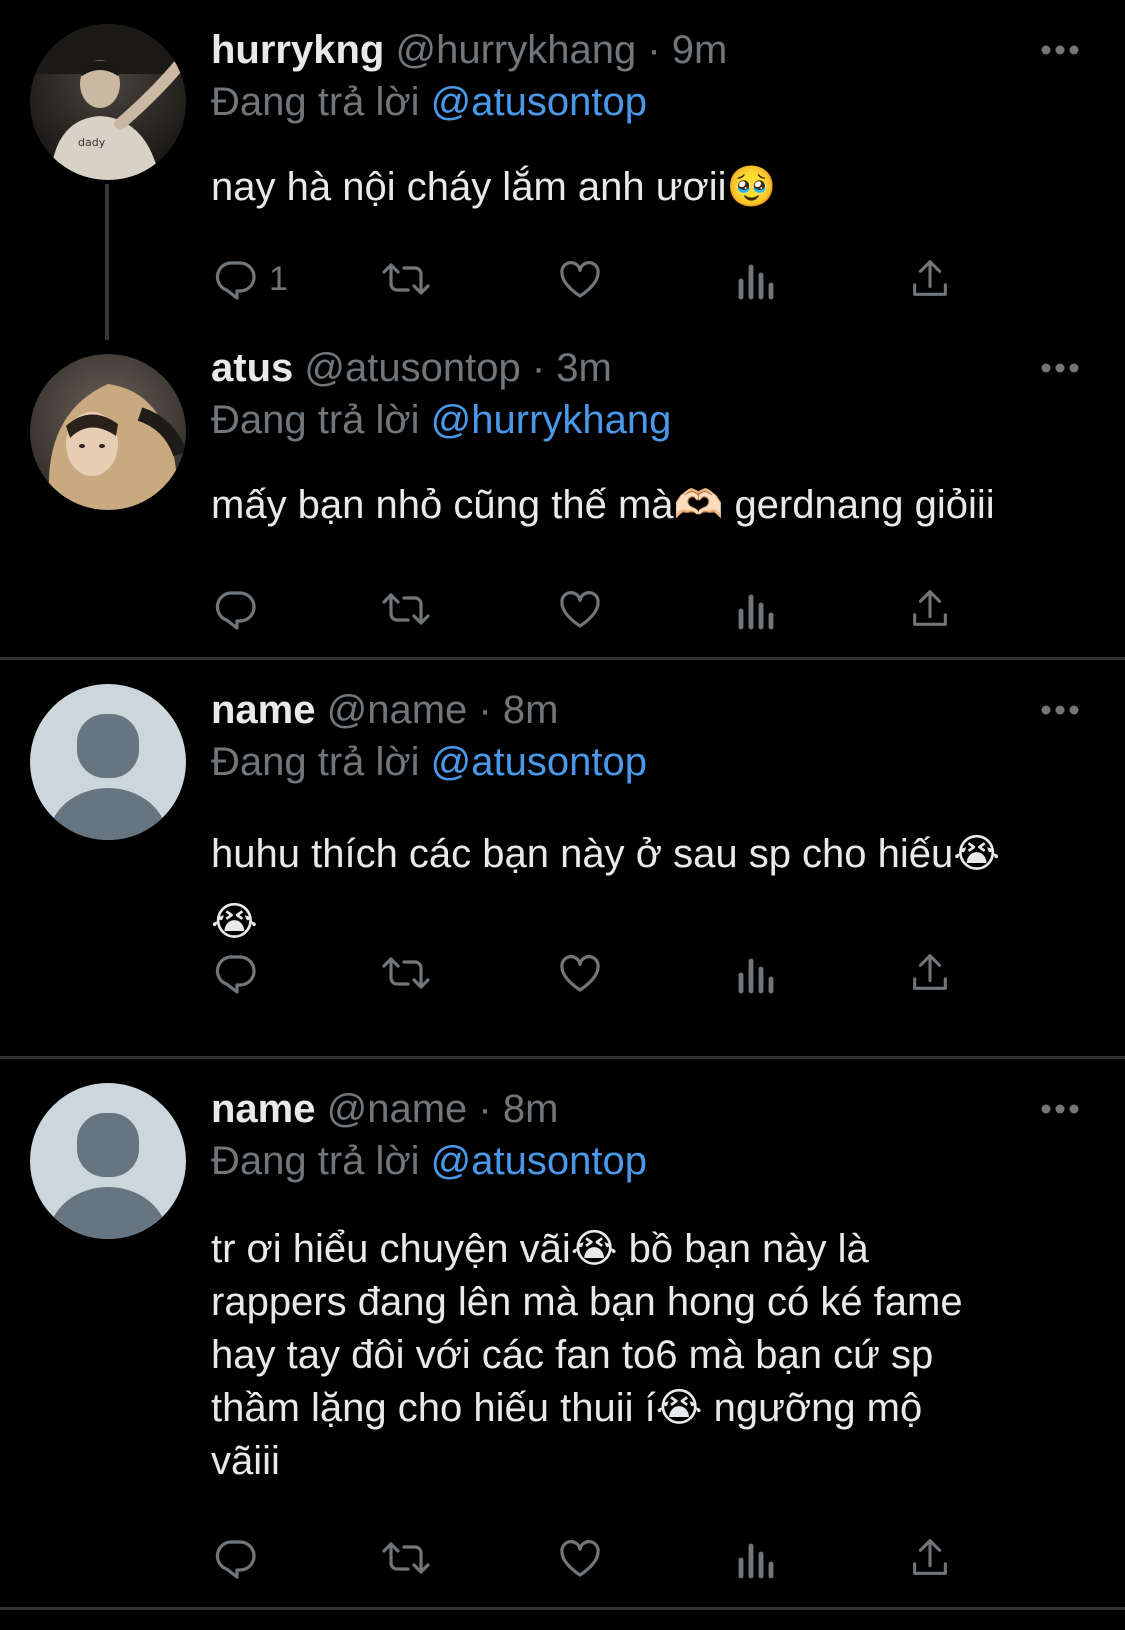  What do you see at coordinates (562, 1608) in the screenshot?
I see `tweet-divider` at bounding box center [562, 1608].